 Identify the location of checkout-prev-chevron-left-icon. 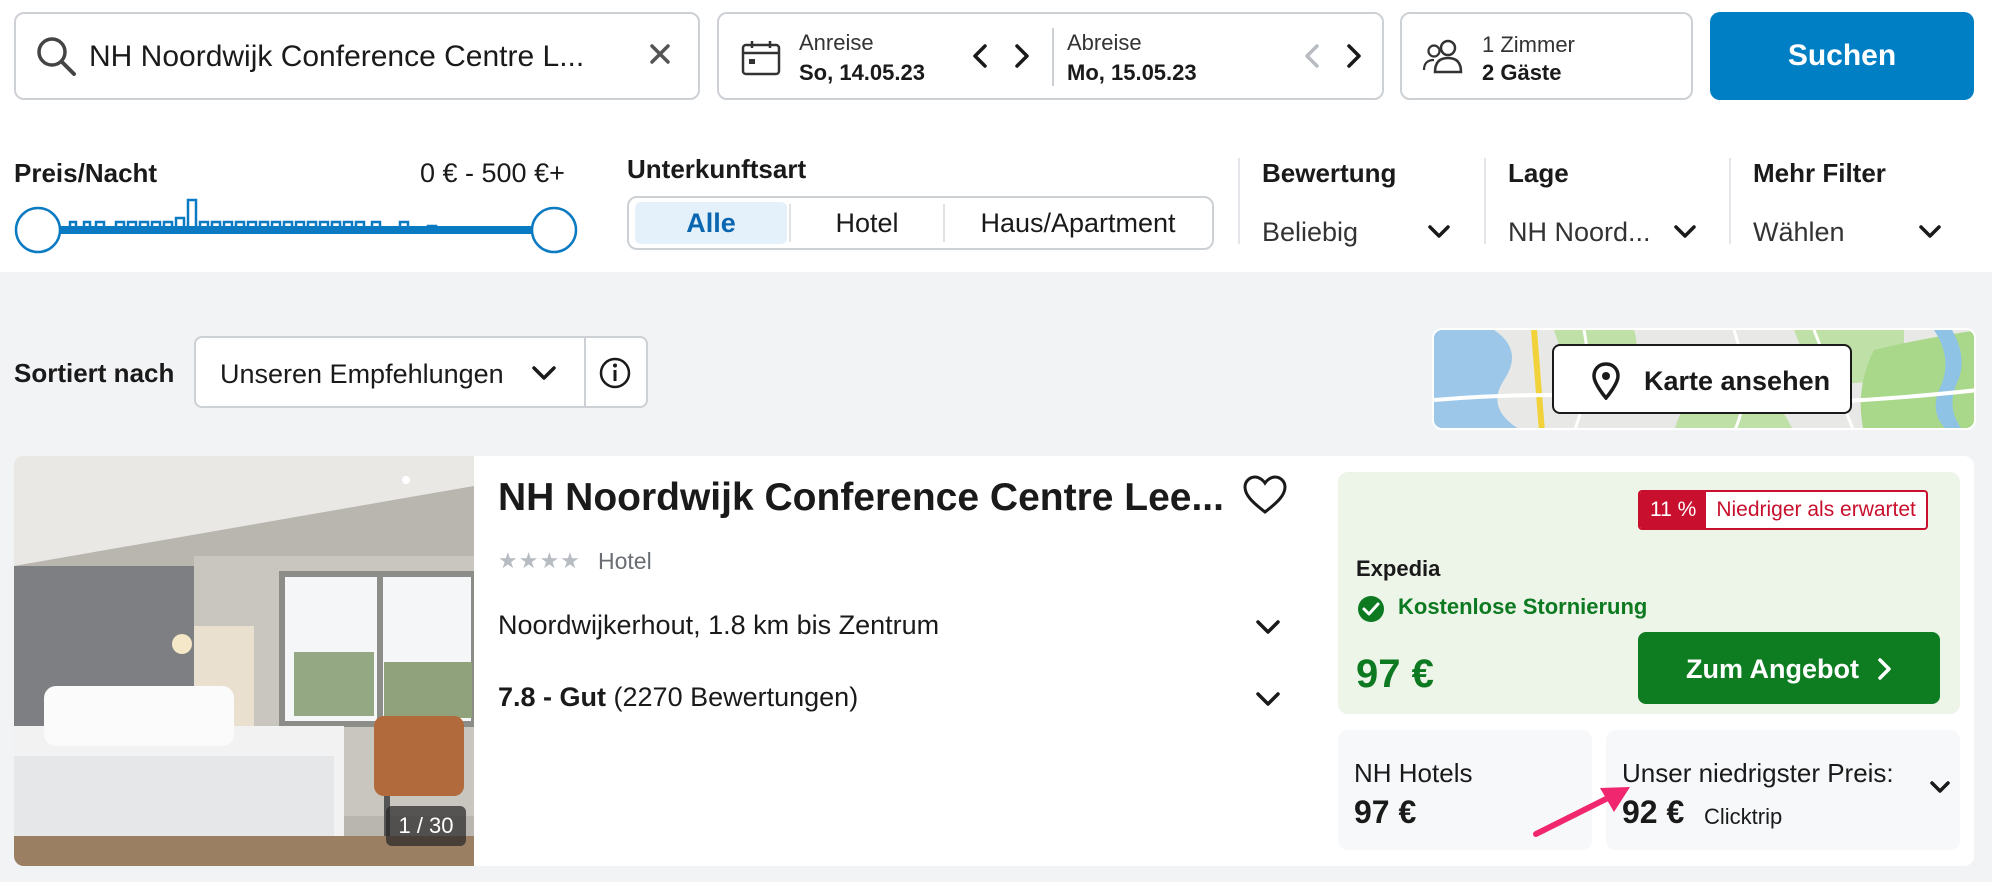
(1313, 56).